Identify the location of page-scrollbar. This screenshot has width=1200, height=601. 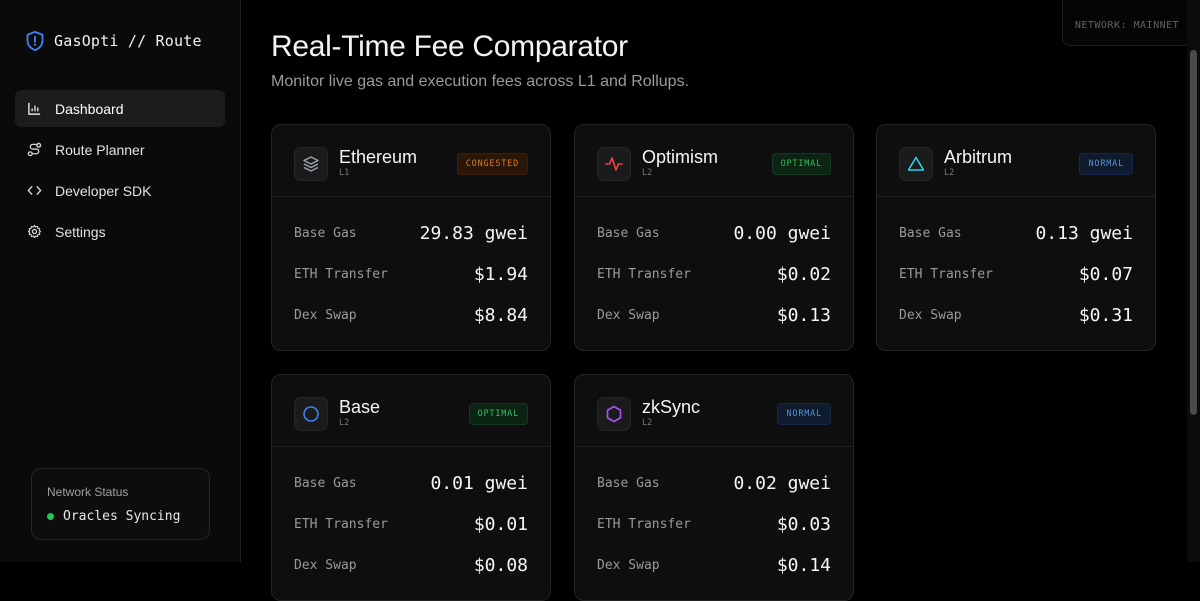
(1193, 281).